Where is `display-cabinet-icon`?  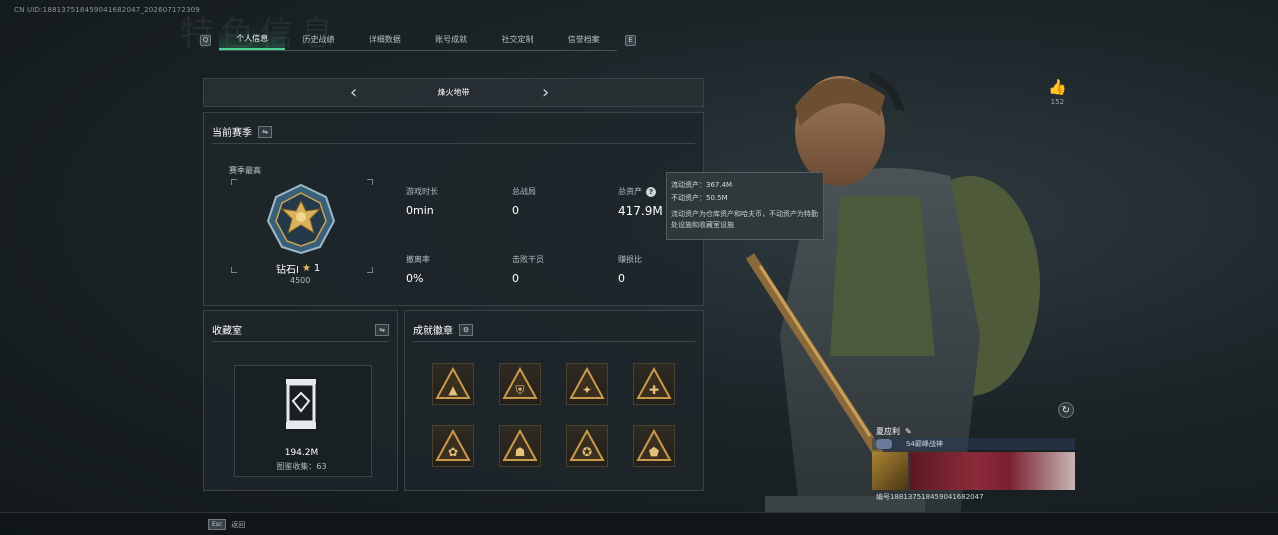
display-cabinet-icon is located at coordinates (301, 404).